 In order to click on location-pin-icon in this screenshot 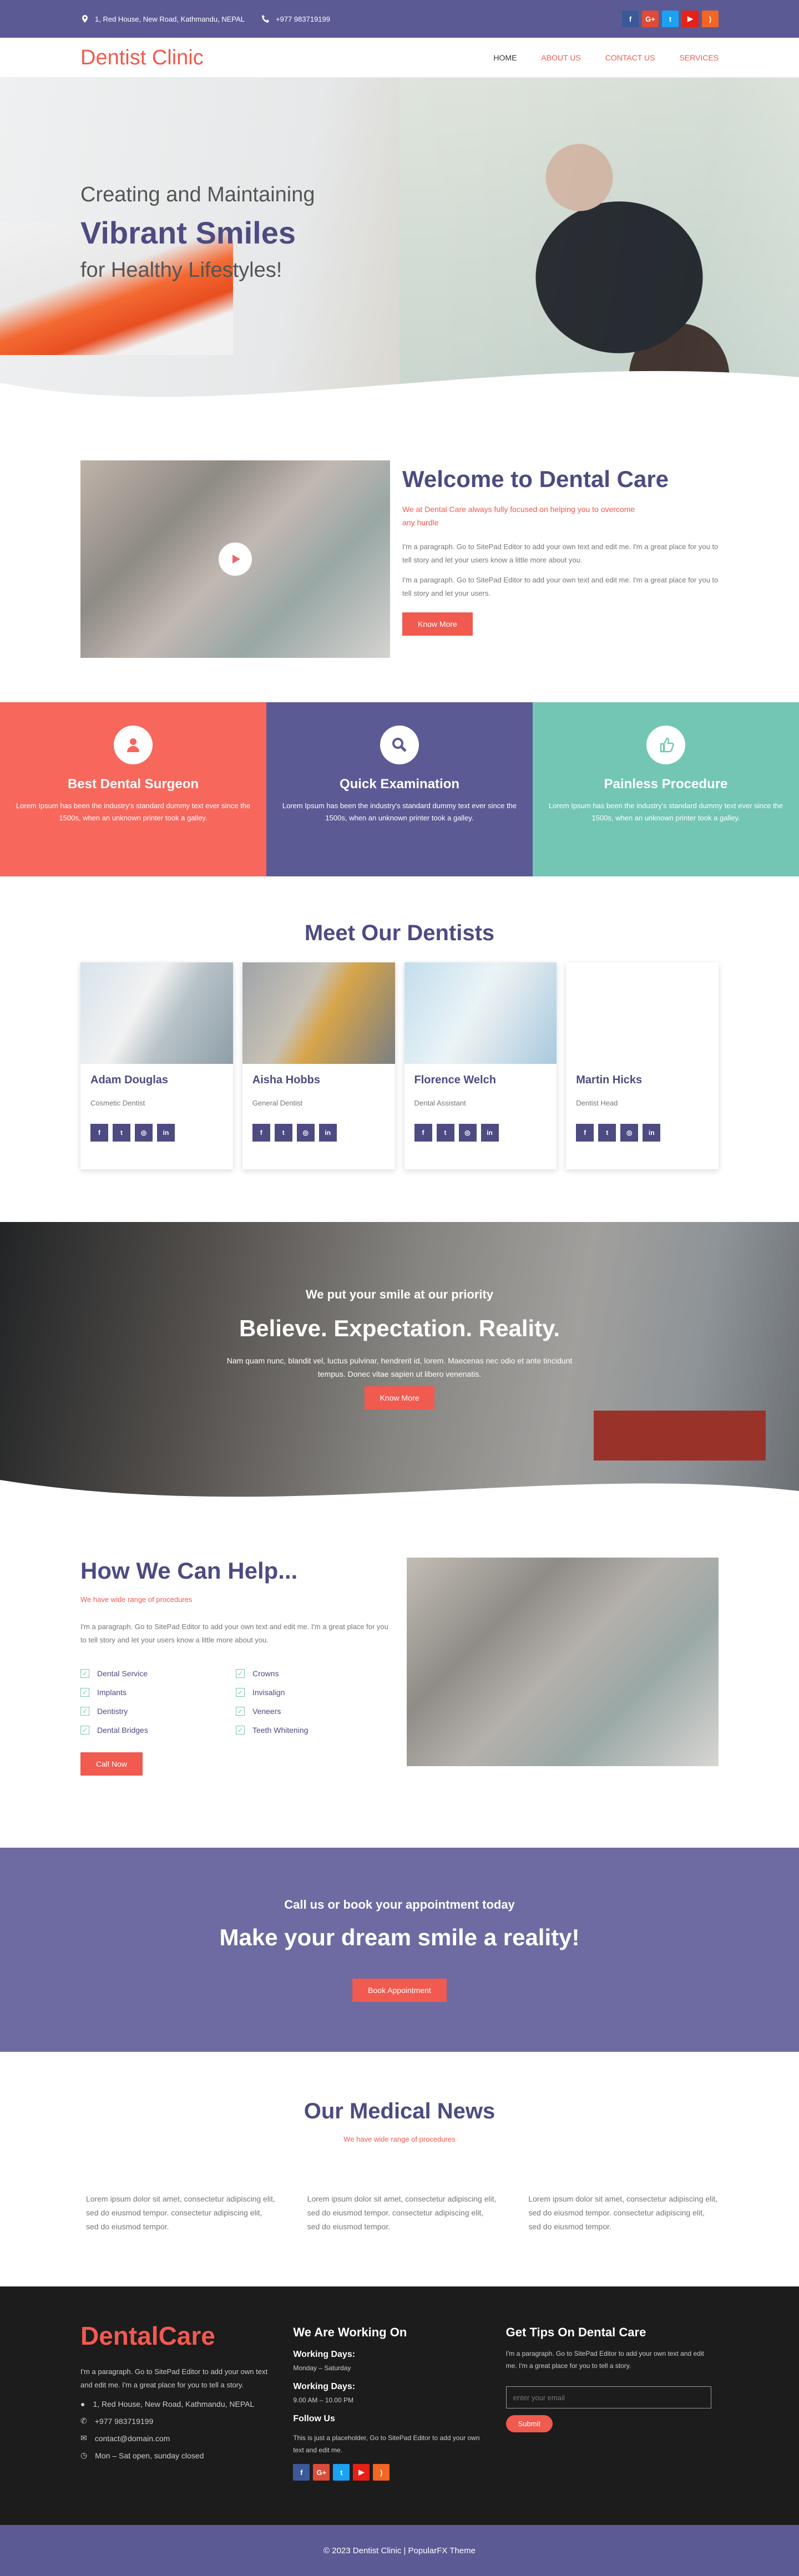, I will do `click(85, 19)`.